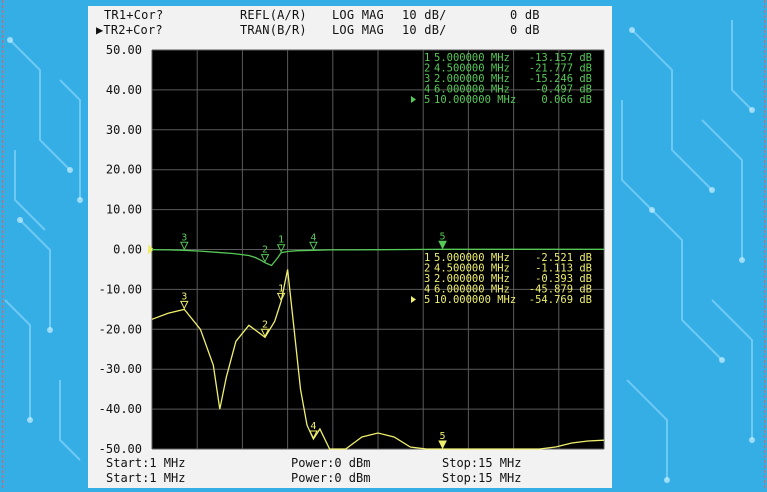 The width and height of the screenshot is (767, 492). Describe the element at coordinates (120, 409) in the screenshot. I see `y-tick-label: -40.00` at that location.